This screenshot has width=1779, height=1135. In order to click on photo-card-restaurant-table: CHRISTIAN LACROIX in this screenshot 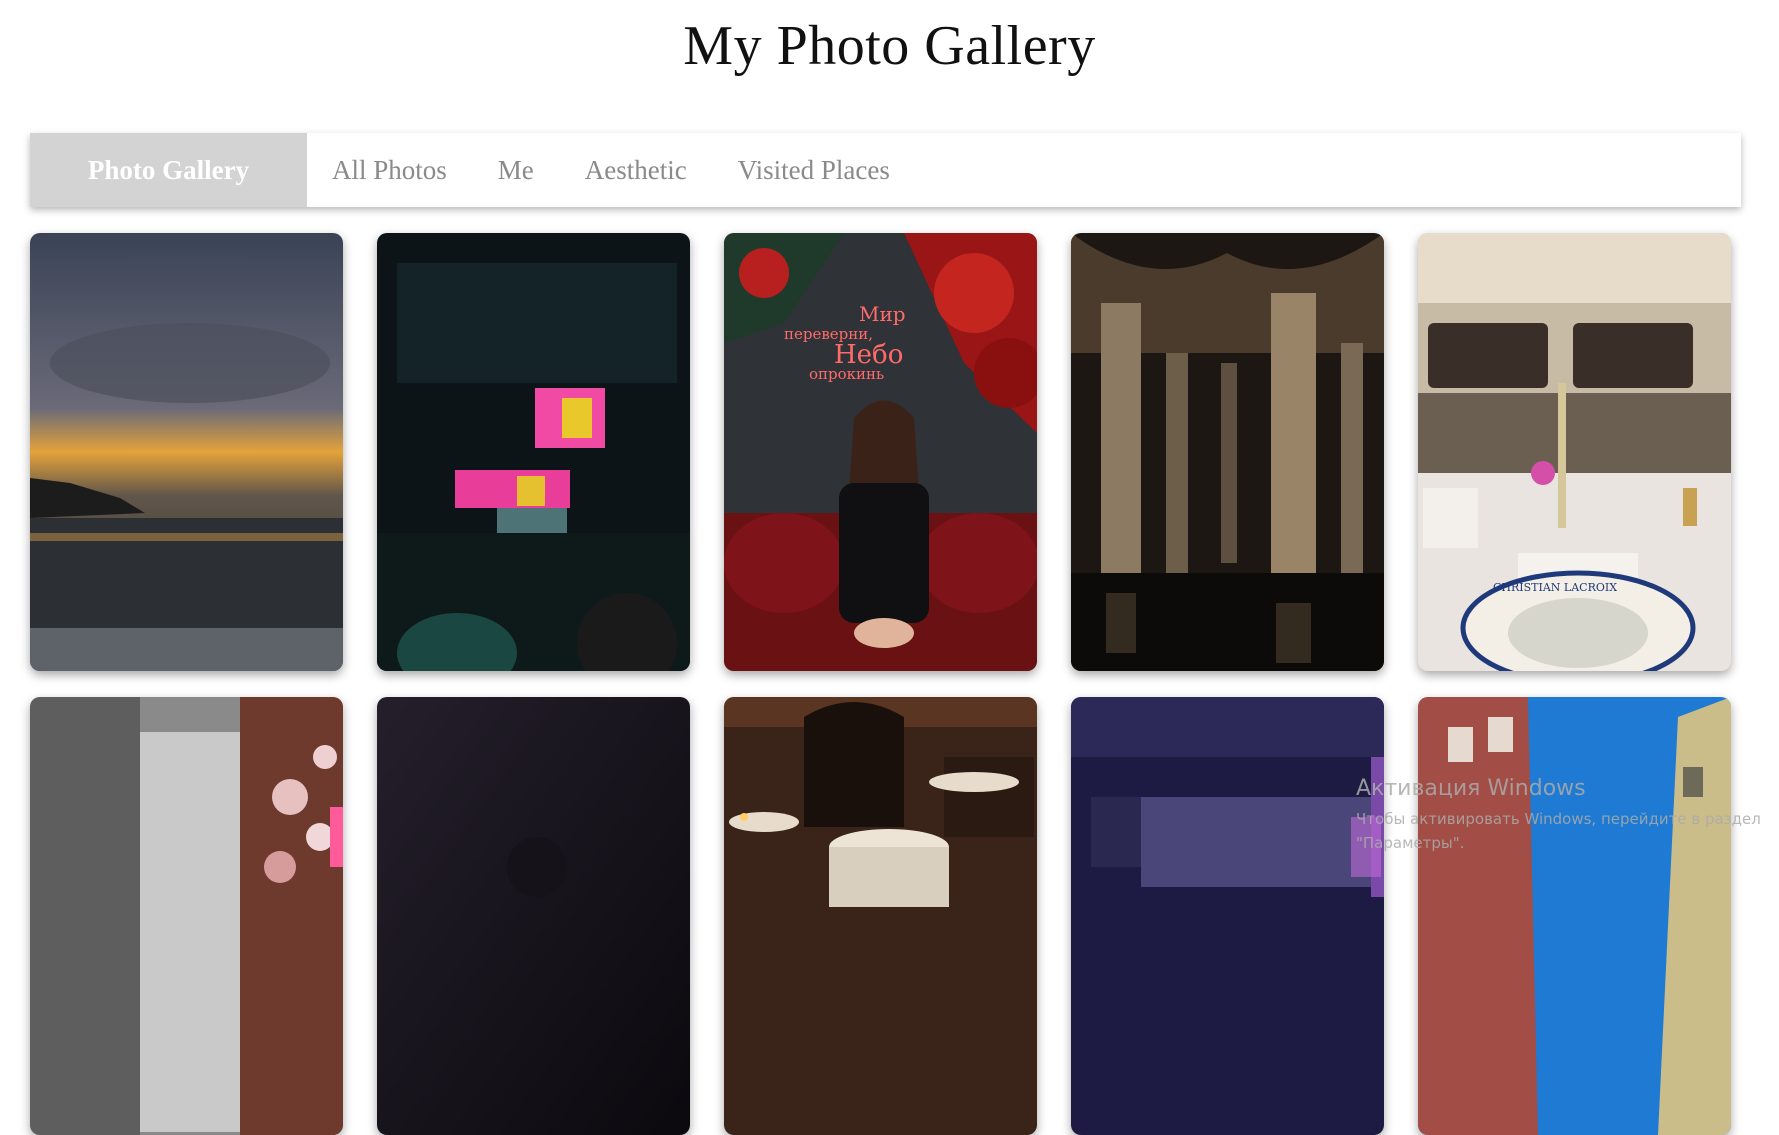, I will do `click(1574, 452)`.